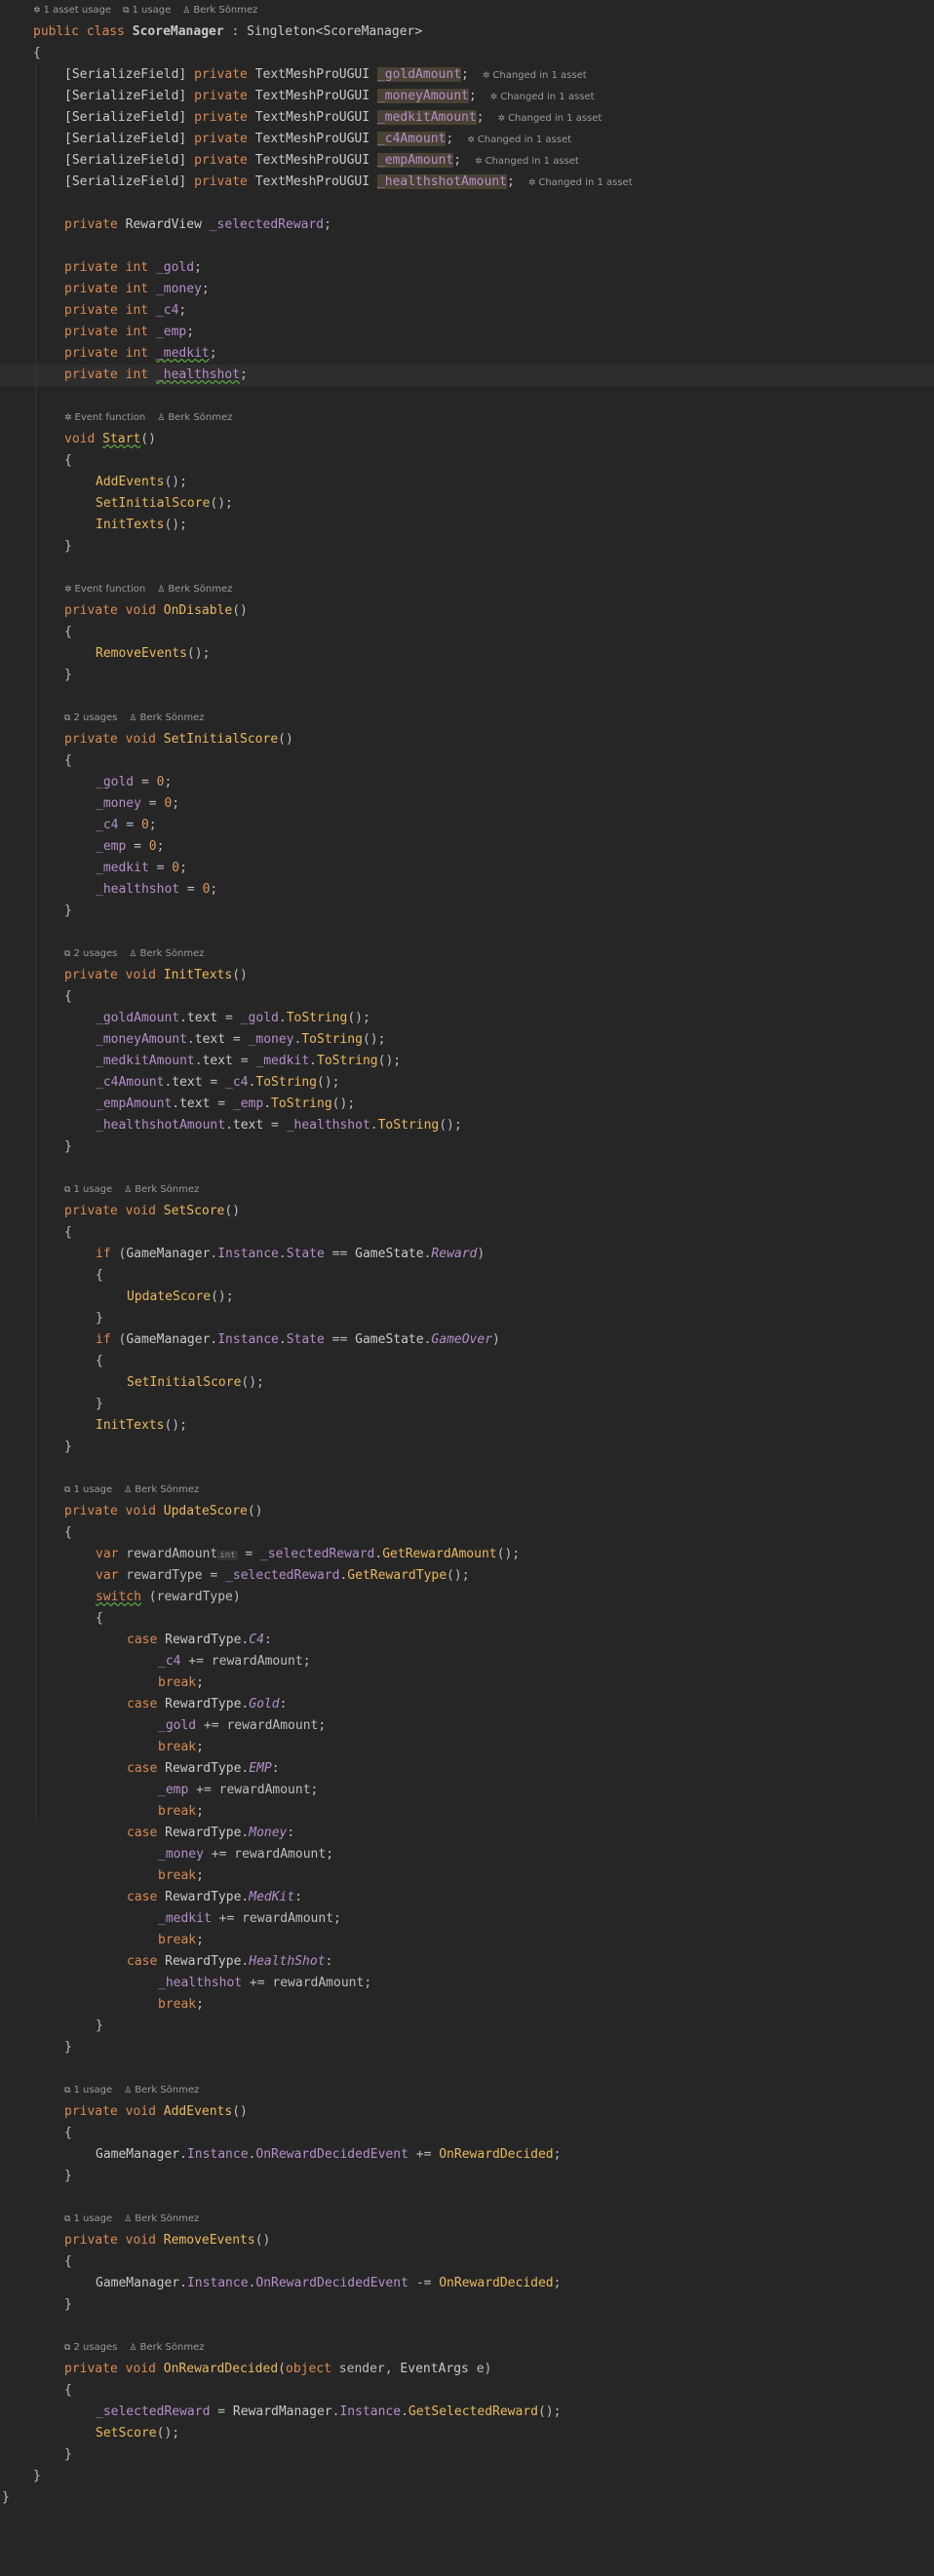 The image size is (934, 2576). I want to click on code-line: _moneyAmount.text = _money.ToString();, so click(467, 1040).